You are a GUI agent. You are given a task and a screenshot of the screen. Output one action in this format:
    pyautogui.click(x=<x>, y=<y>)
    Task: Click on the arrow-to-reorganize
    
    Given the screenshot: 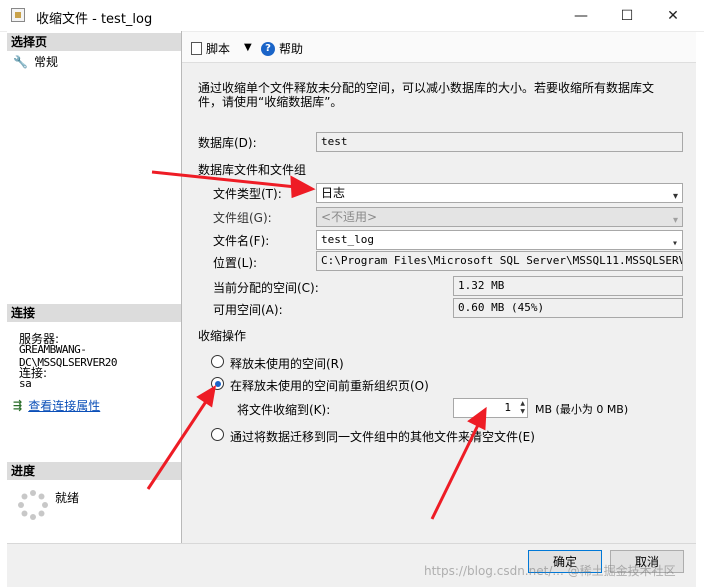 What is the action you would take?
    pyautogui.click(x=177, y=444)
    